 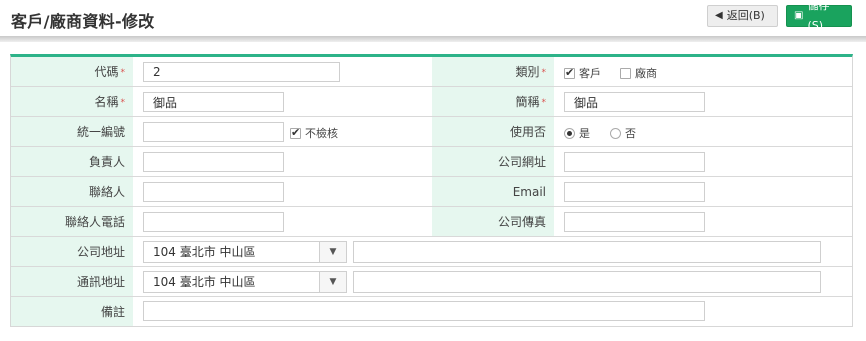 I want to click on website-input, so click(x=634, y=162).